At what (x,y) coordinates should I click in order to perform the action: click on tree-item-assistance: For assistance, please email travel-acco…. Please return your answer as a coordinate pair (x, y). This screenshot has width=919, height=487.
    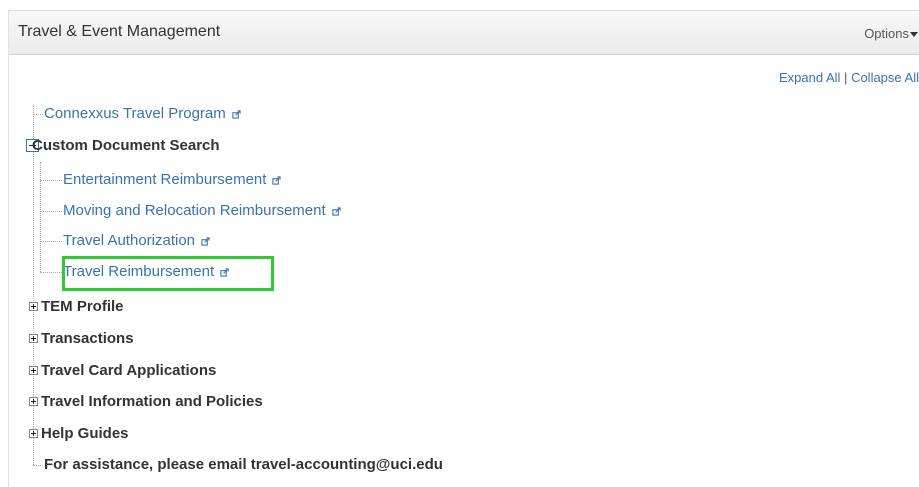
    Looking at the image, I should click on (283, 465).